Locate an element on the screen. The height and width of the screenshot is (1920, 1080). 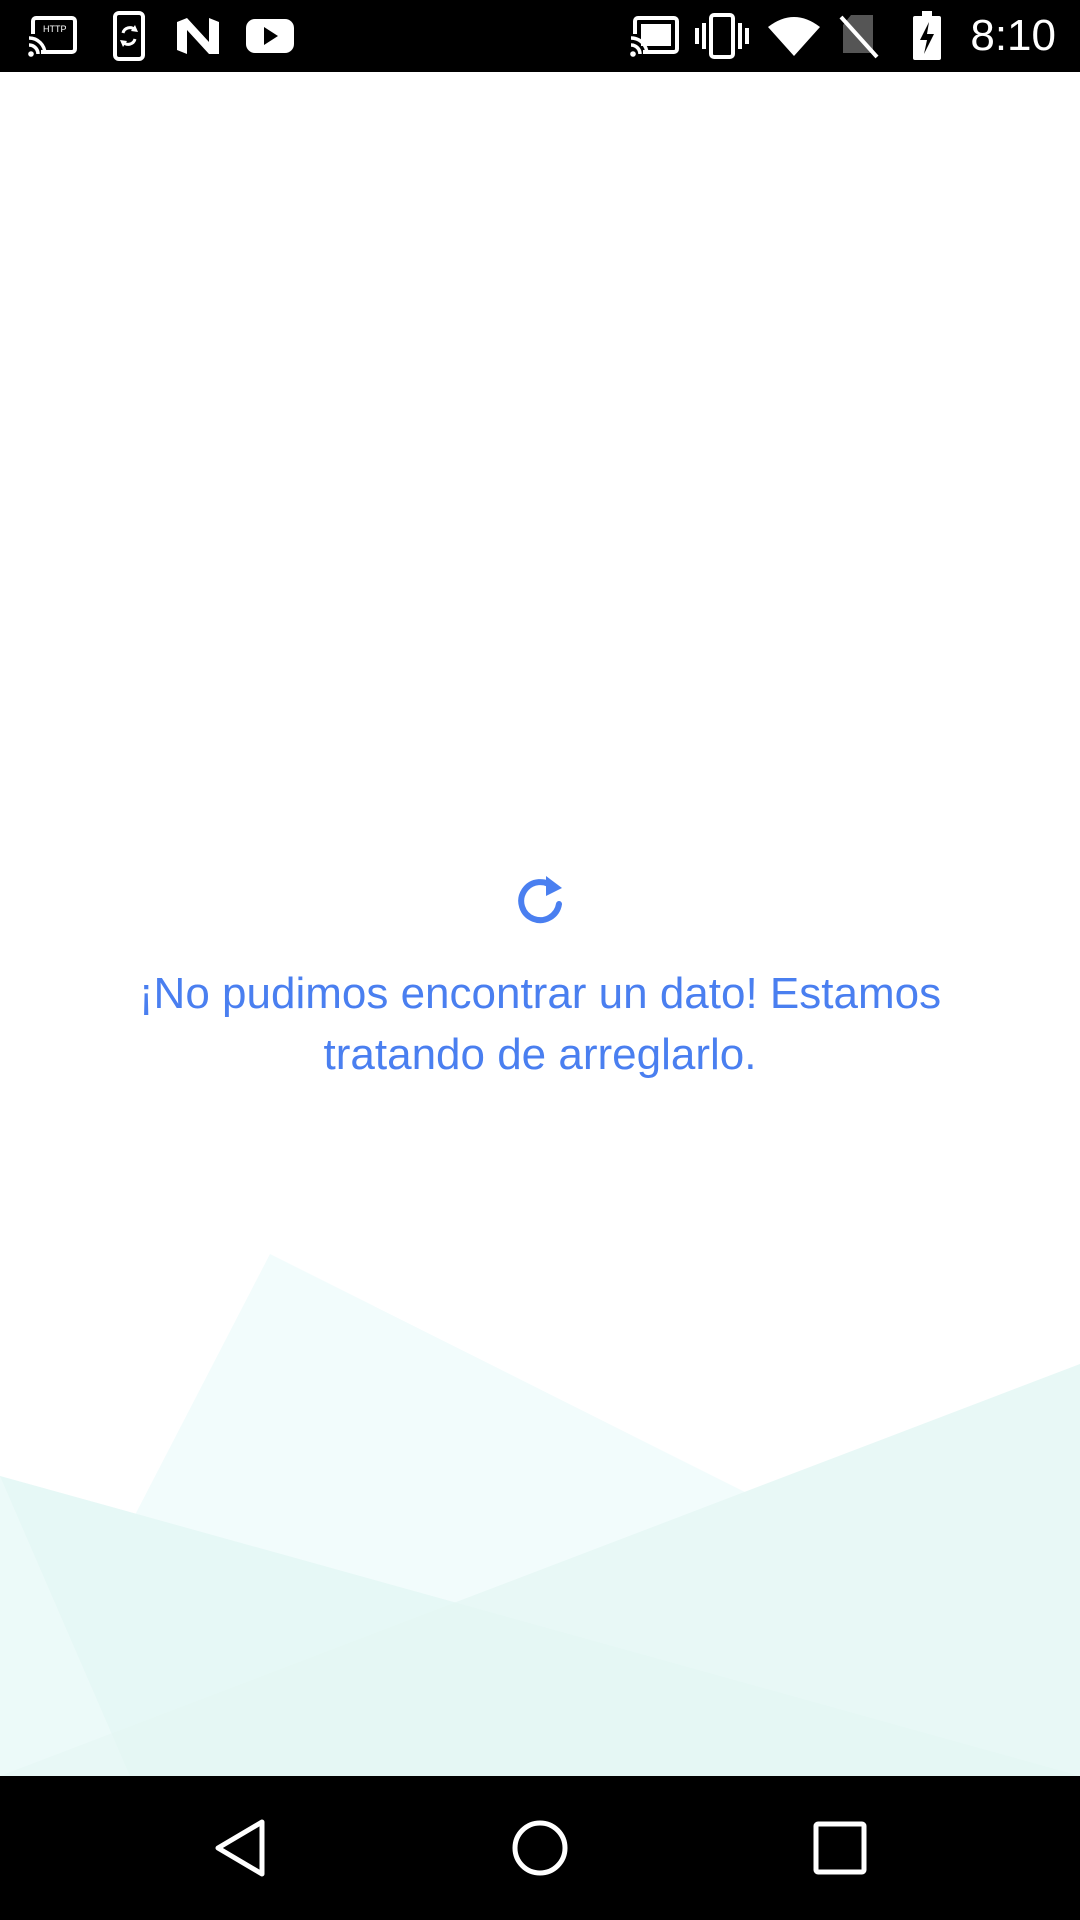
home-button is located at coordinates (540, 1848).